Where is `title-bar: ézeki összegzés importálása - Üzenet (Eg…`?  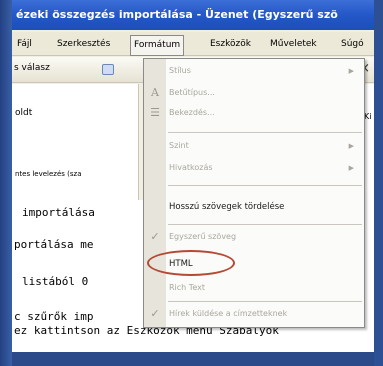 title-bar: ézeki összegzés importálása - Üzenet (Eg… is located at coordinates (193, 15).